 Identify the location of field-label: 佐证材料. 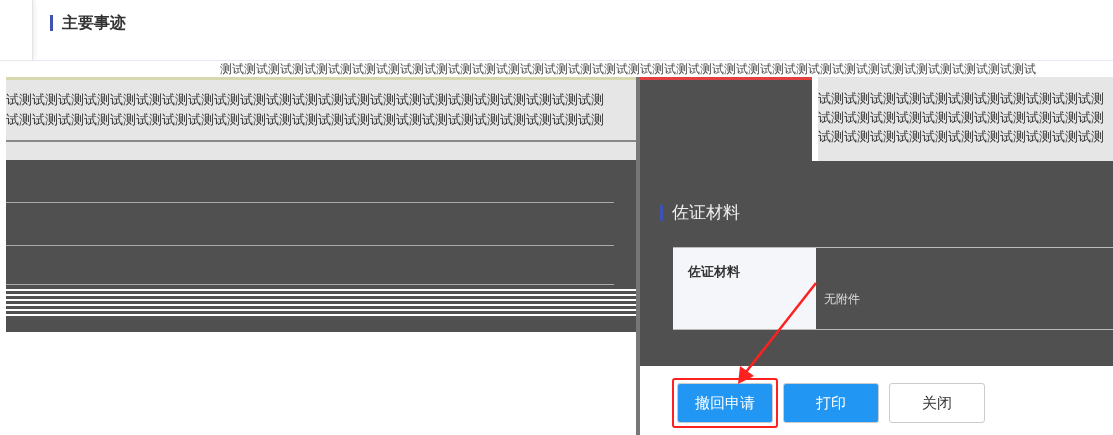
(714, 271).